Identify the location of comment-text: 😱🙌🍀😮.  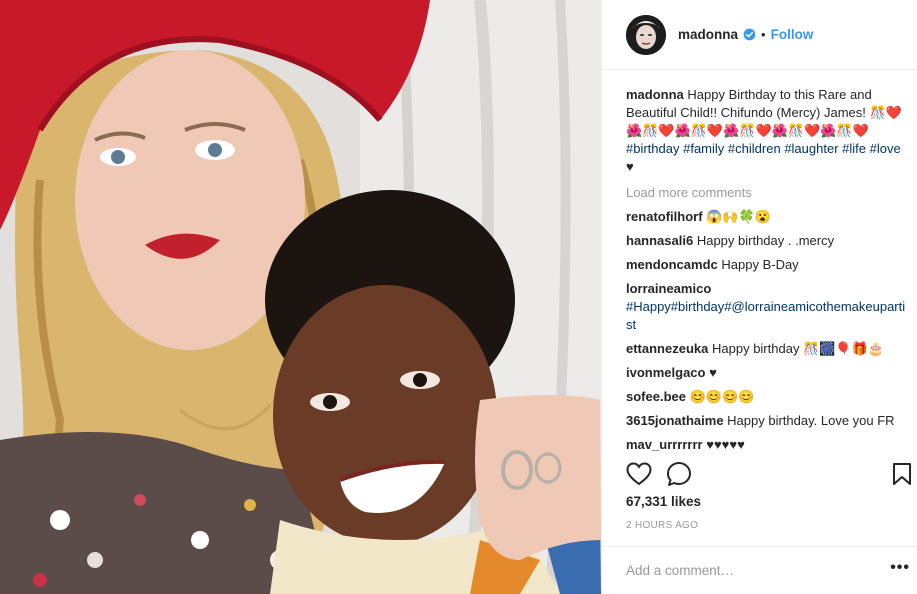
(738, 216).